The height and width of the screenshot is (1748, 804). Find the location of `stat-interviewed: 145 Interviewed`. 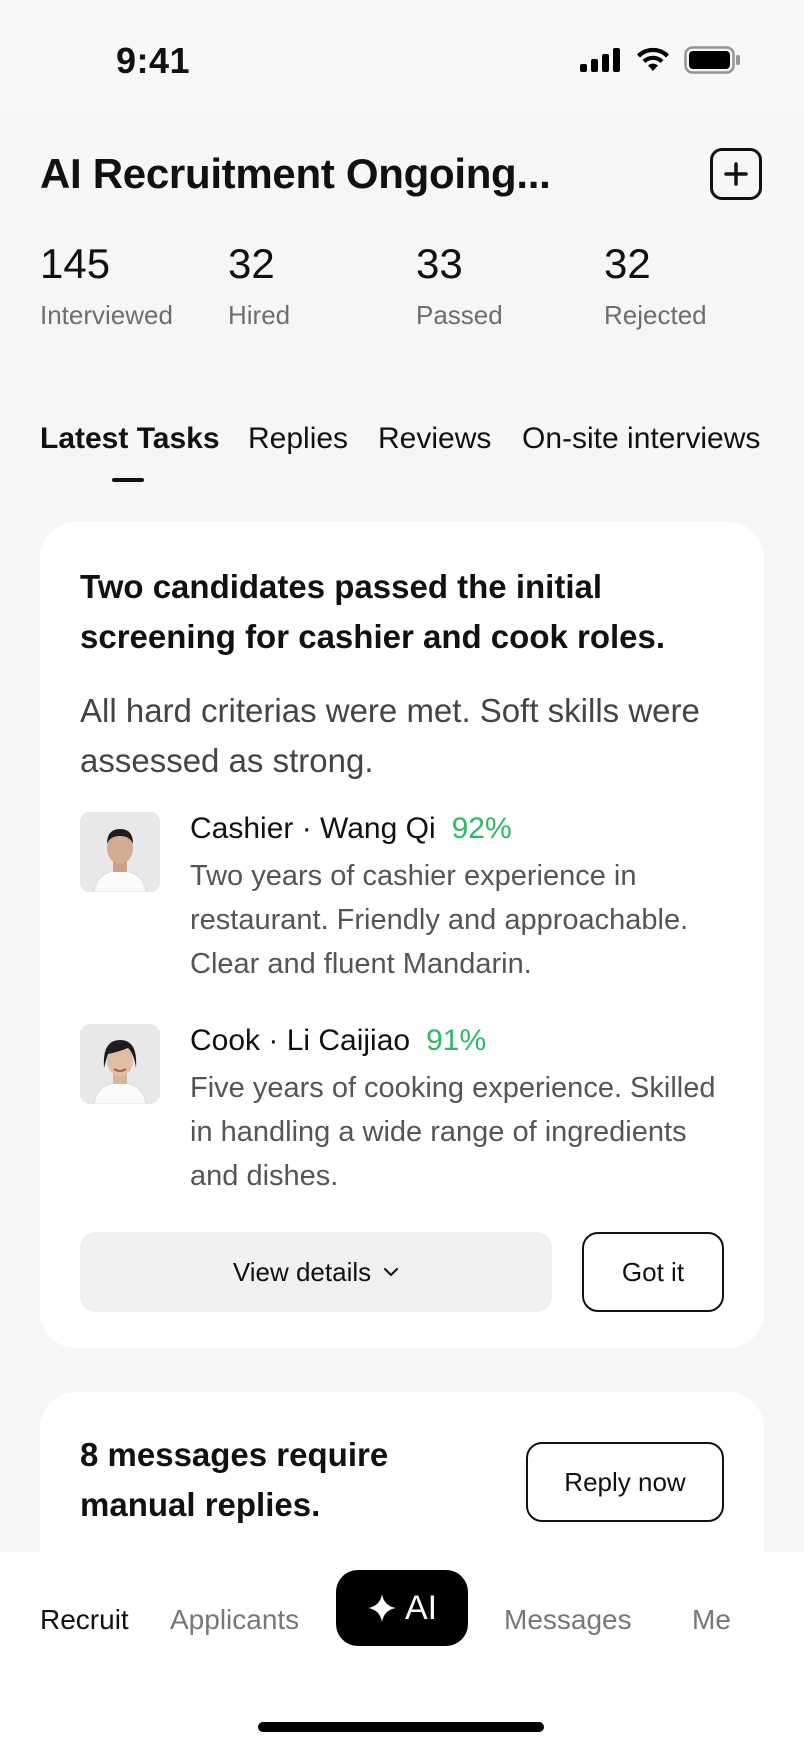

stat-interviewed: 145 Interviewed is located at coordinates (106, 285).